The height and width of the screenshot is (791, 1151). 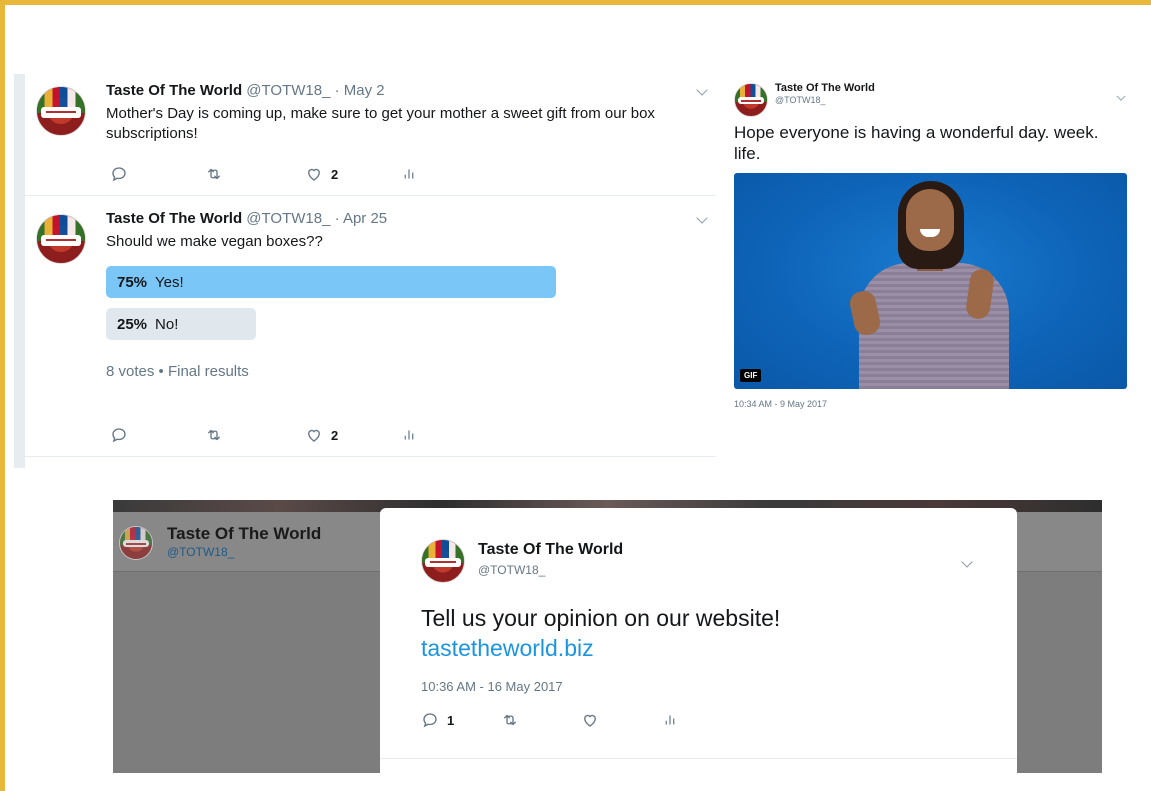 What do you see at coordinates (492, 686) in the screenshot?
I see `tweet-timestamp: 10:36 AM - 16 May 2017` at bounding box center [492, 686].